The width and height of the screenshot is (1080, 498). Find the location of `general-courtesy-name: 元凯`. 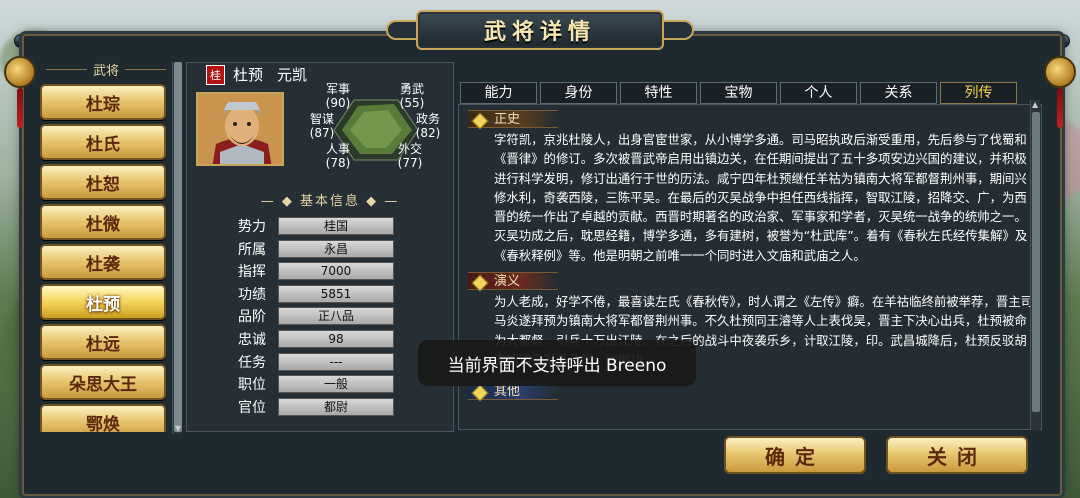

general-courtesy-name: 元凯 is located at coordinates (292, 75).